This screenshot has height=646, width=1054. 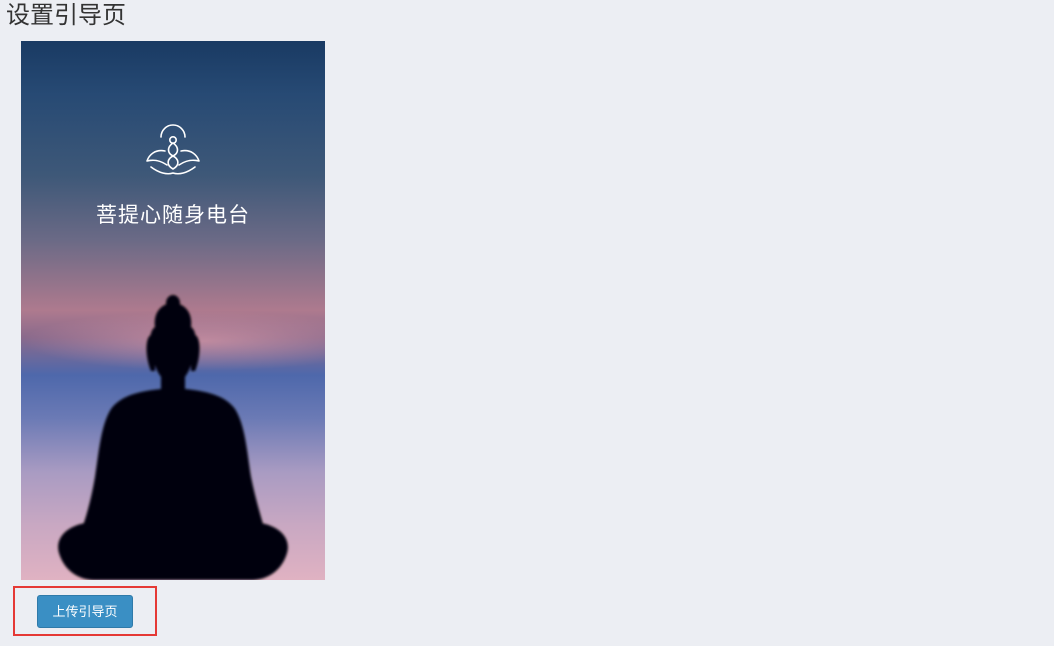 I want to click on page-title: 设置引导页, so click(x=66, y=15).